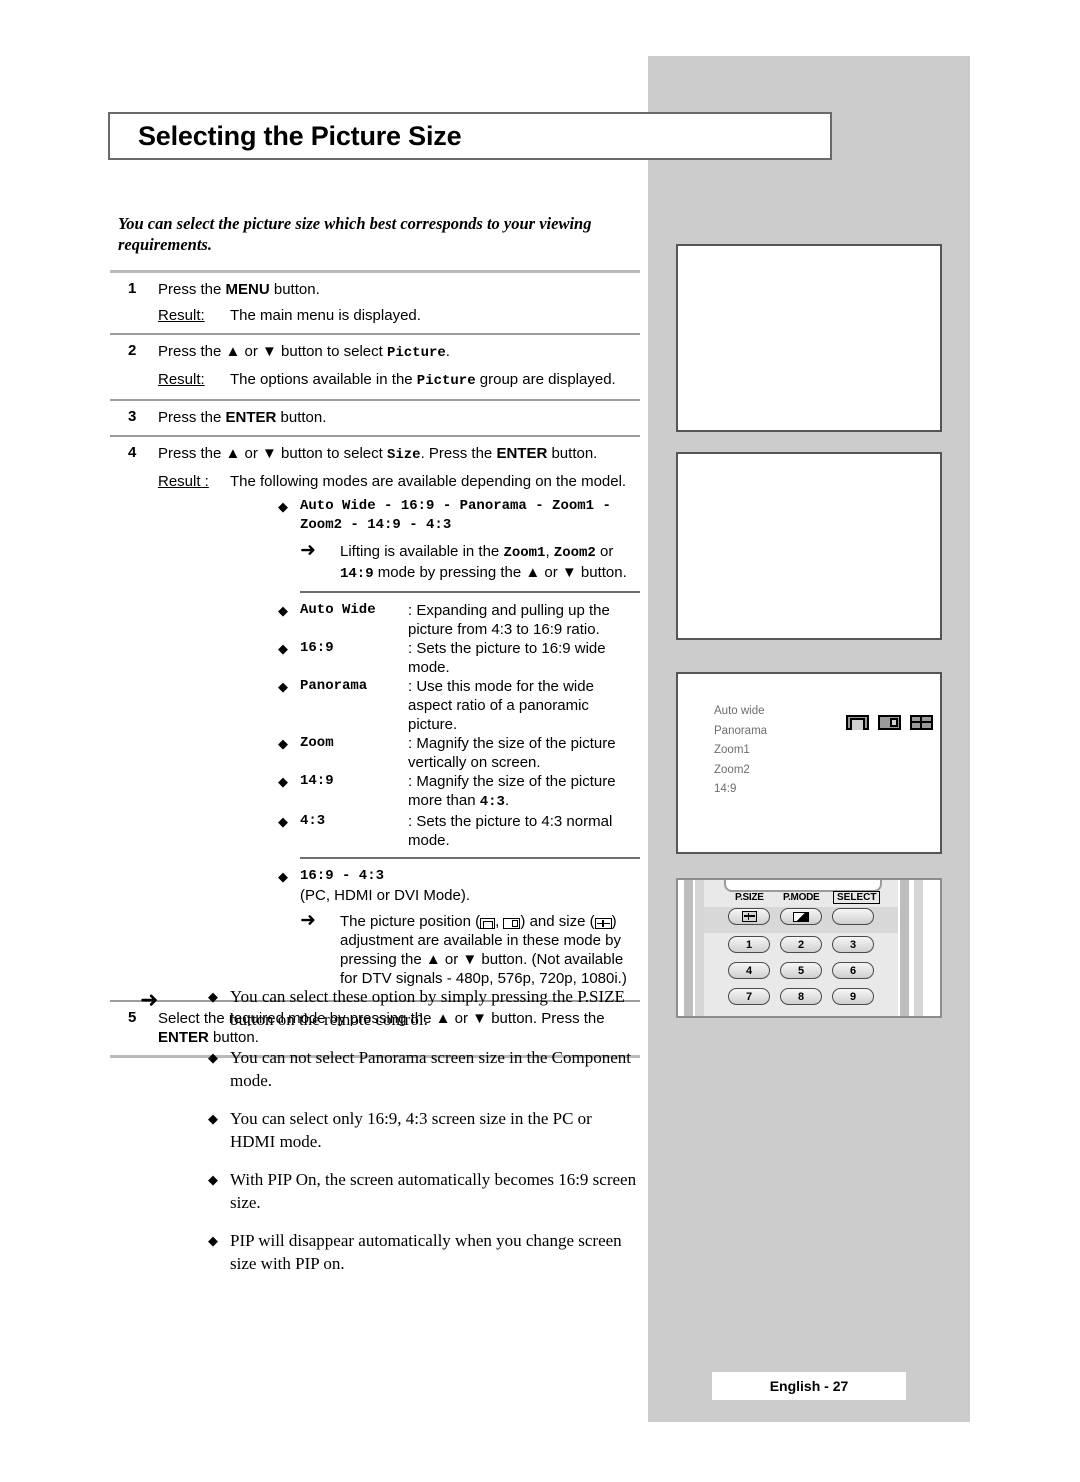 The height and width of the screenshot is (1482, 1080). What do you see at coordinates (510, 831) in the screenshot?
I see `mode-description: : Sets the picture to 4:3 normal mode.` at bounding box center [510, 831].